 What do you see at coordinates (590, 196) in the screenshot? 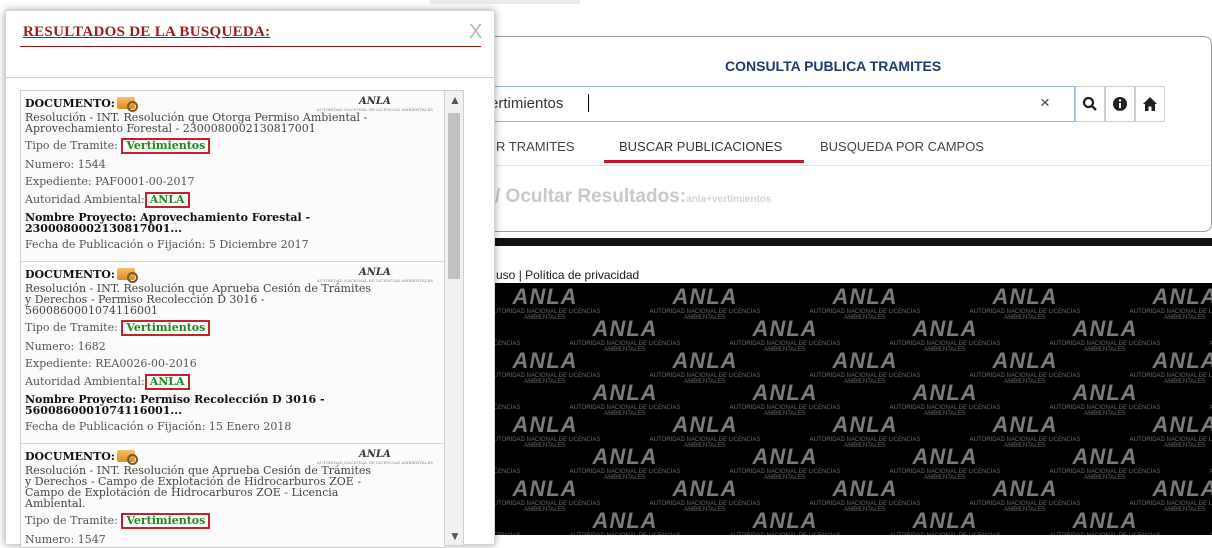
I see `toggle-results-label: / Ocultar Resultados:` at bounding box center [590, 196].